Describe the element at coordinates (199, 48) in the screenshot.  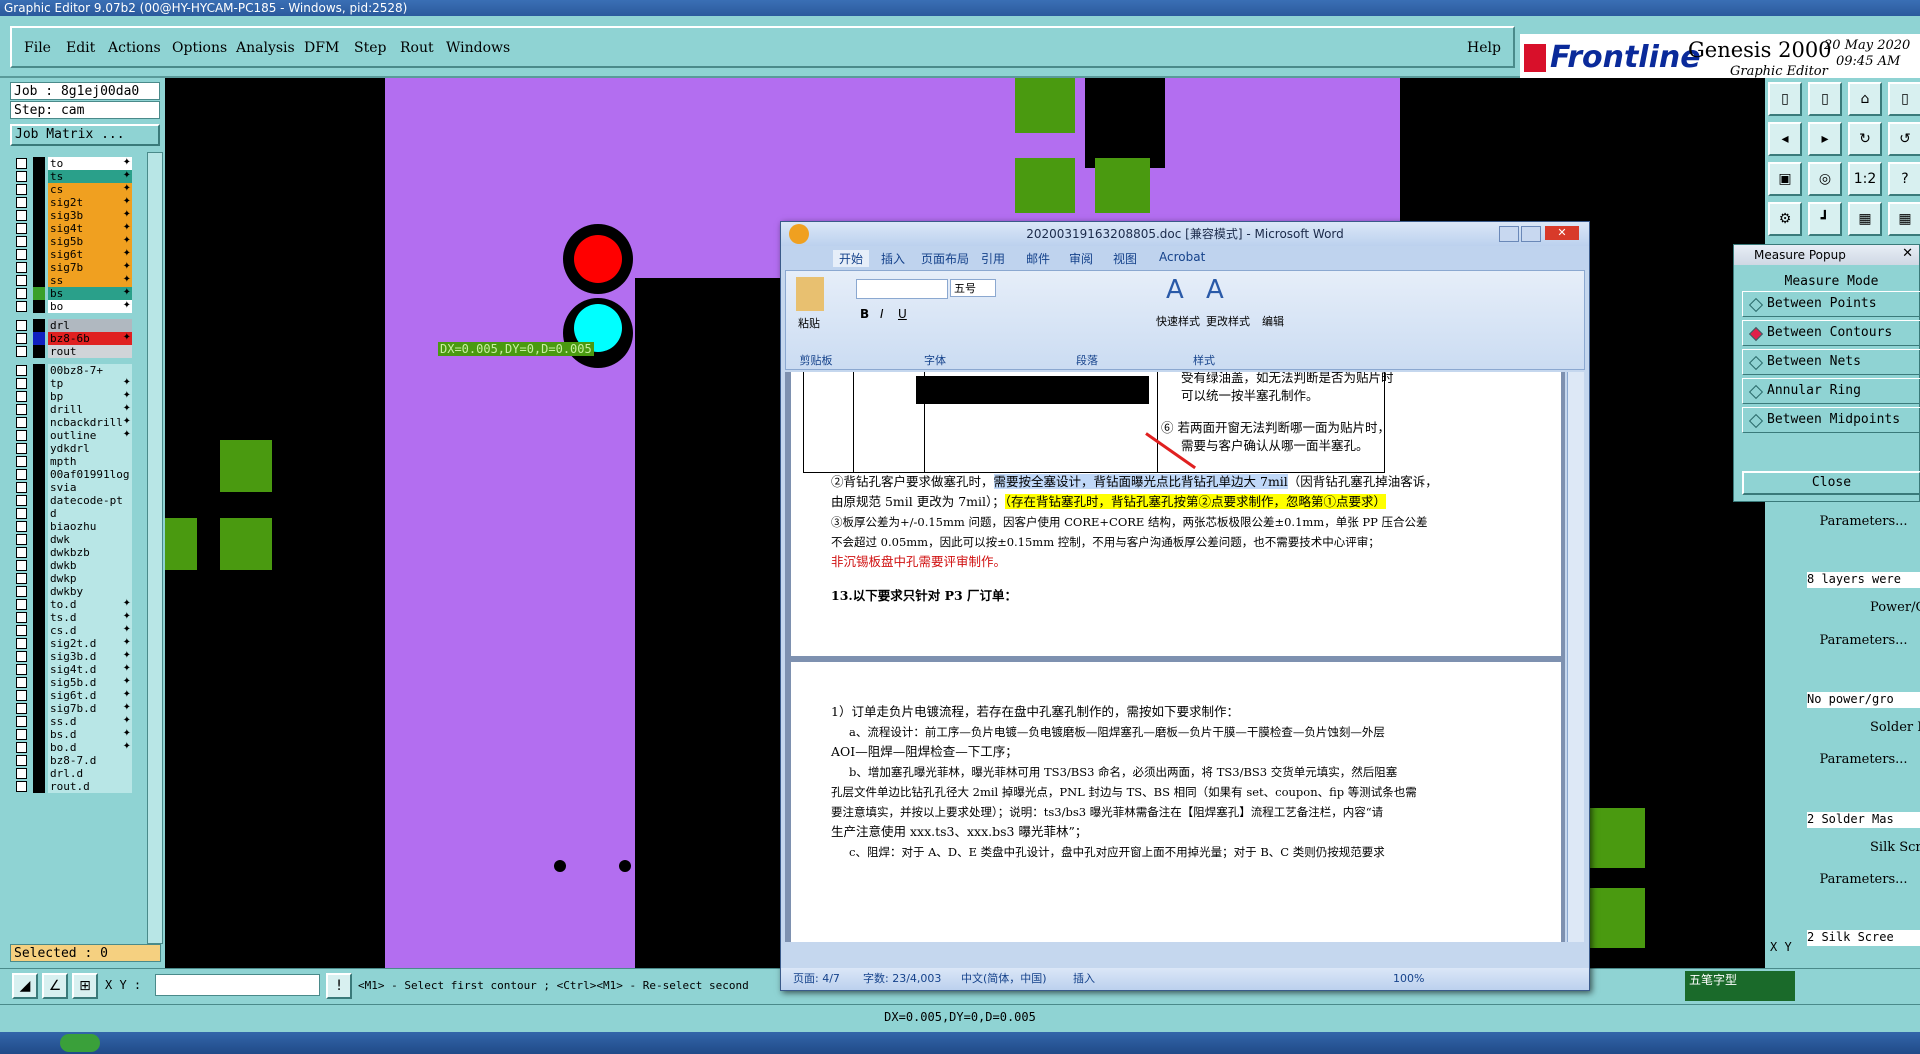
I see `menu-options: Options` at that location.